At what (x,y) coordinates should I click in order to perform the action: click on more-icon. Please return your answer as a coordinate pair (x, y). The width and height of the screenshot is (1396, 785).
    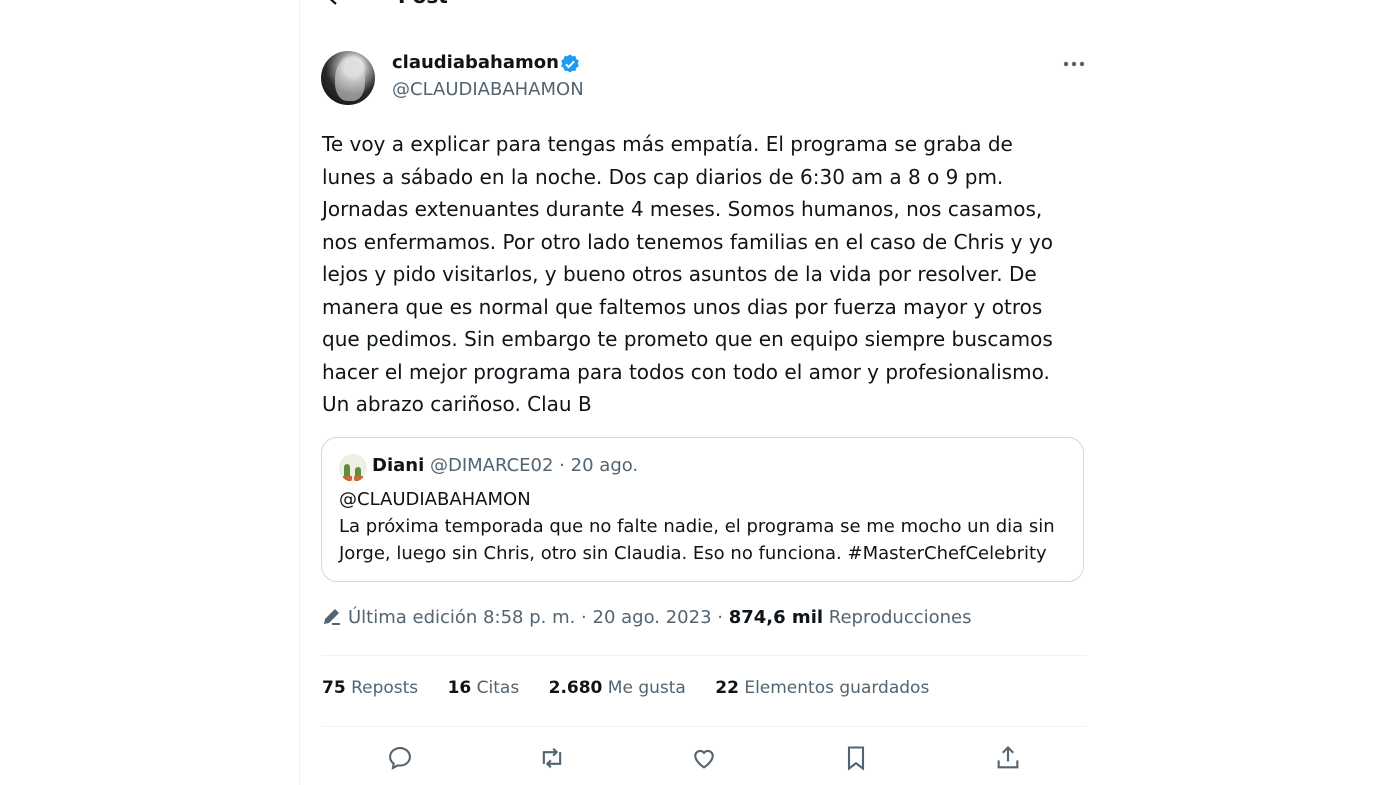
    Looking at the image, I should click on (1074, 64).